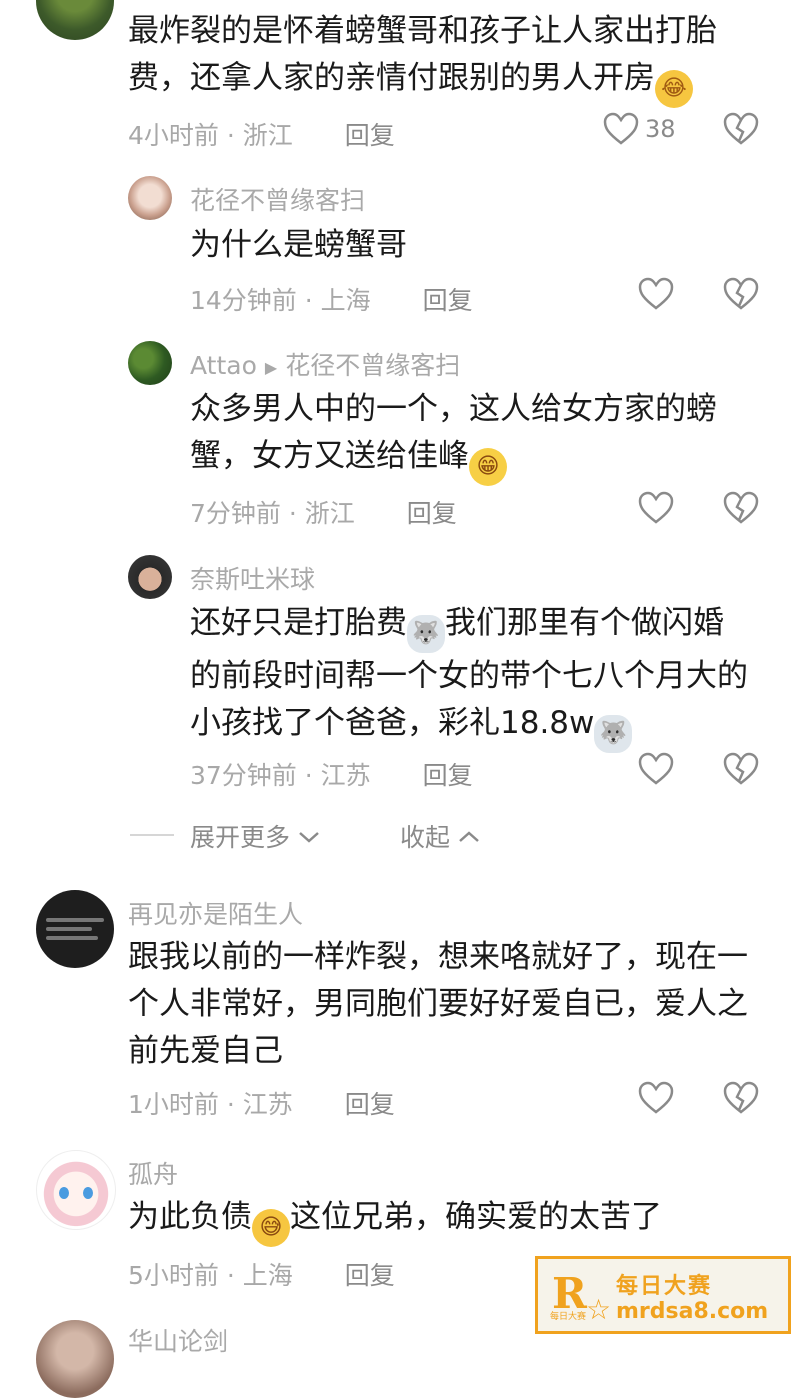 The width and height of the screenshot is (800, 1398). What do you see at coordinates (261, 1104) in the screenshot?
I see `comment-meta: 1小时前 · 江苏 回复` at bounding box center [261, 1104].